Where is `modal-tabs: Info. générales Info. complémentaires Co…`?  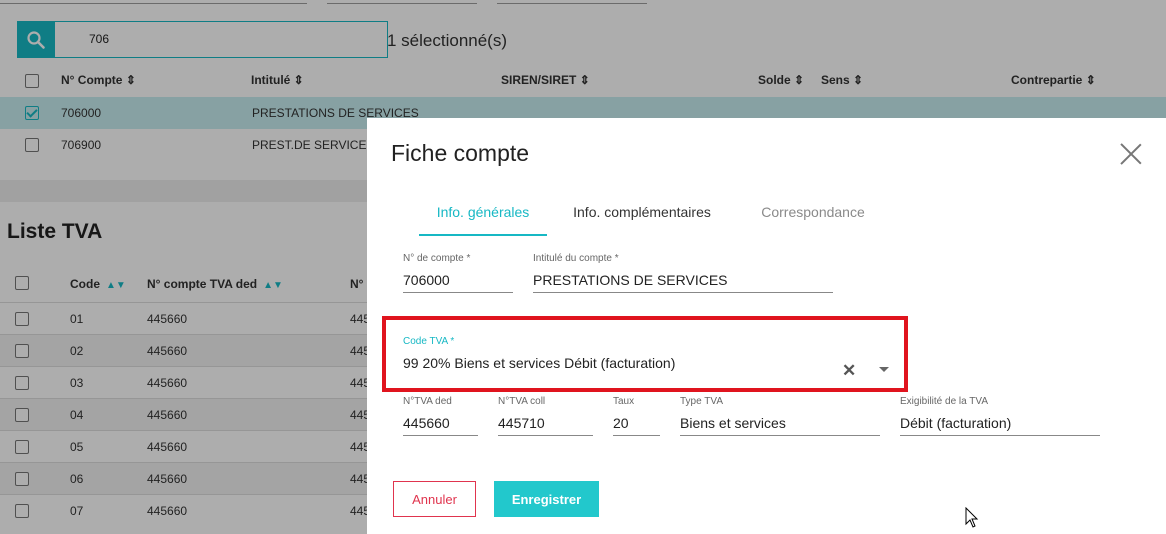
modal-tabs: Info. générales Info. complémentaires Co… is located at coordinates (771, 218).